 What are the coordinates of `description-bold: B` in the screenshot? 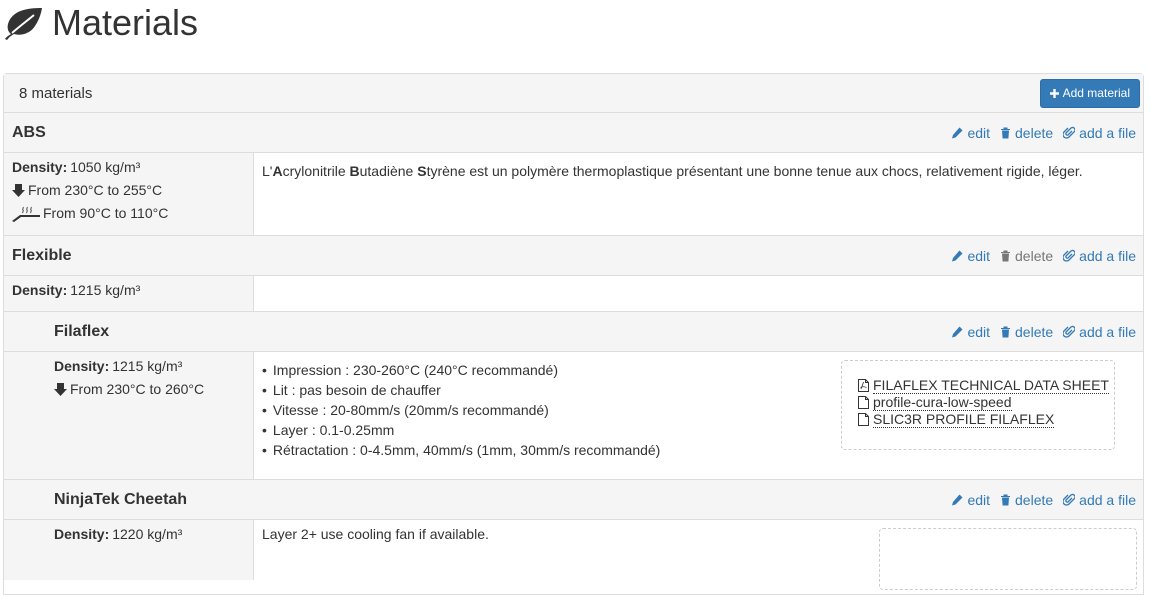 It's located at (354, 171).